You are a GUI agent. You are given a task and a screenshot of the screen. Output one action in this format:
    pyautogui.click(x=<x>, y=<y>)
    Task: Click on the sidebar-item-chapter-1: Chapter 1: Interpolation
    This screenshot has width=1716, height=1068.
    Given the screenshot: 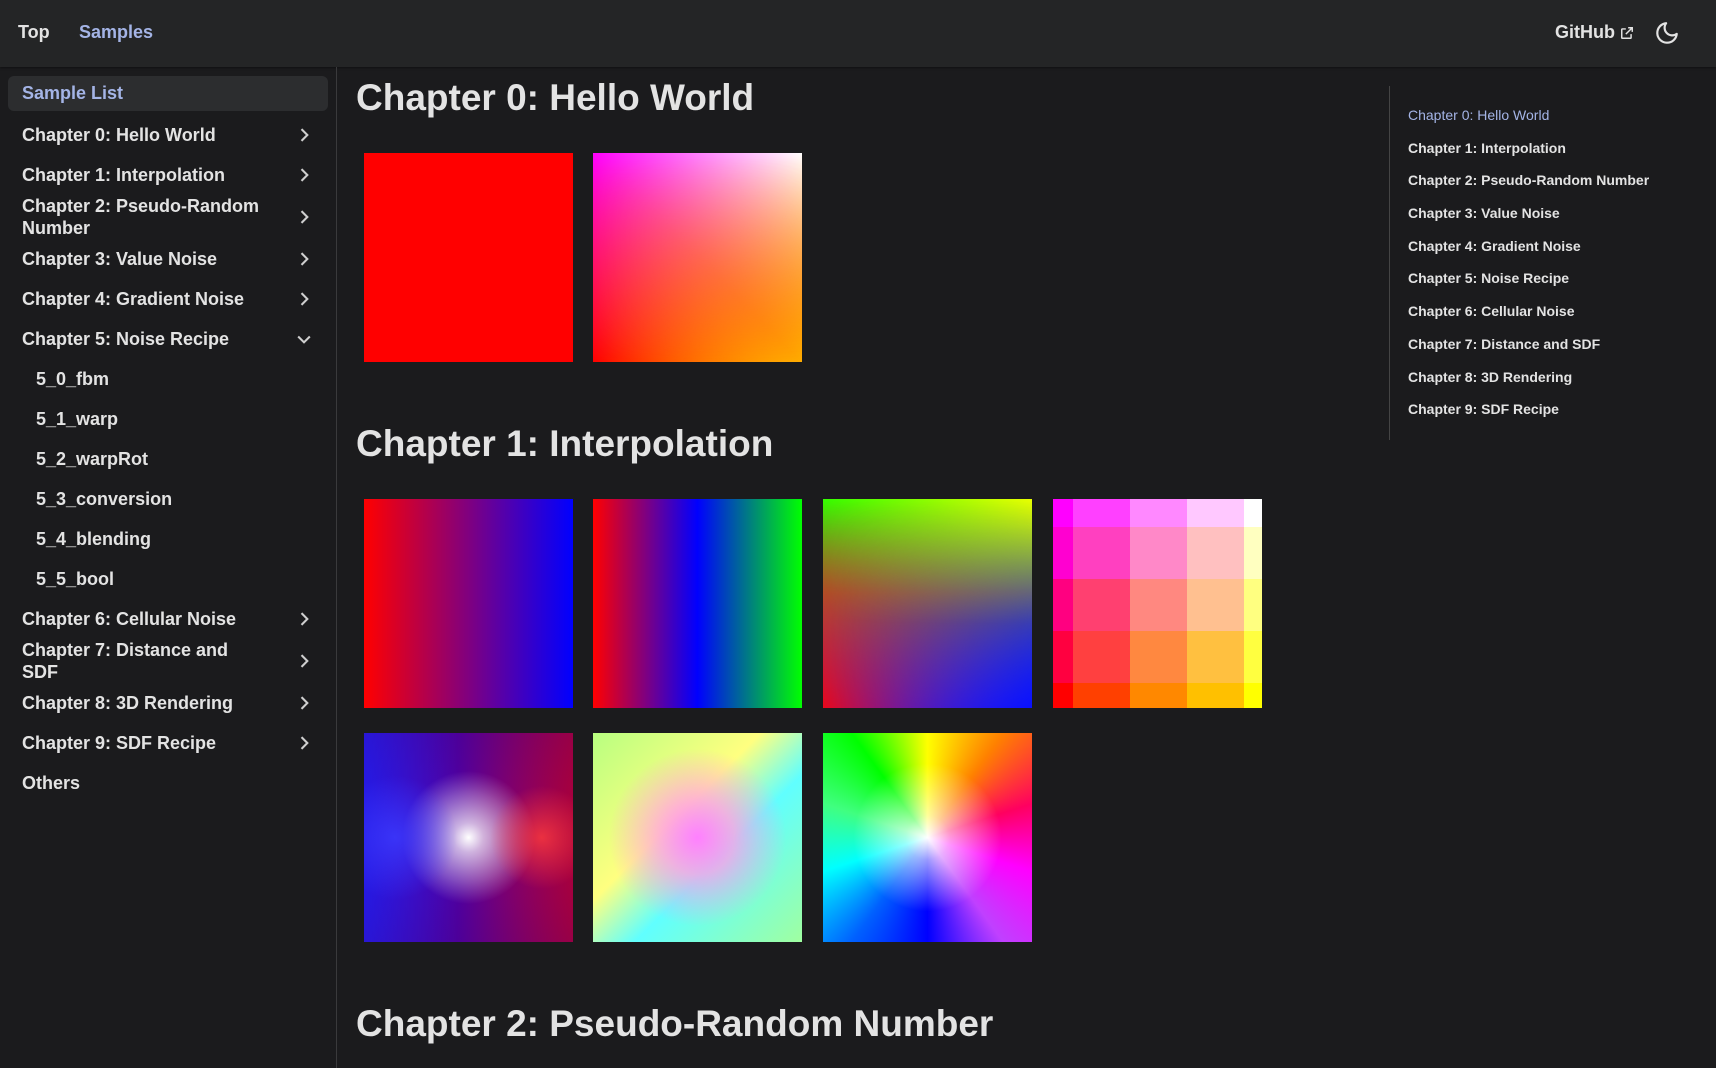 What is the action you would take?
    pyautogui.click(x=168, y=175)
    